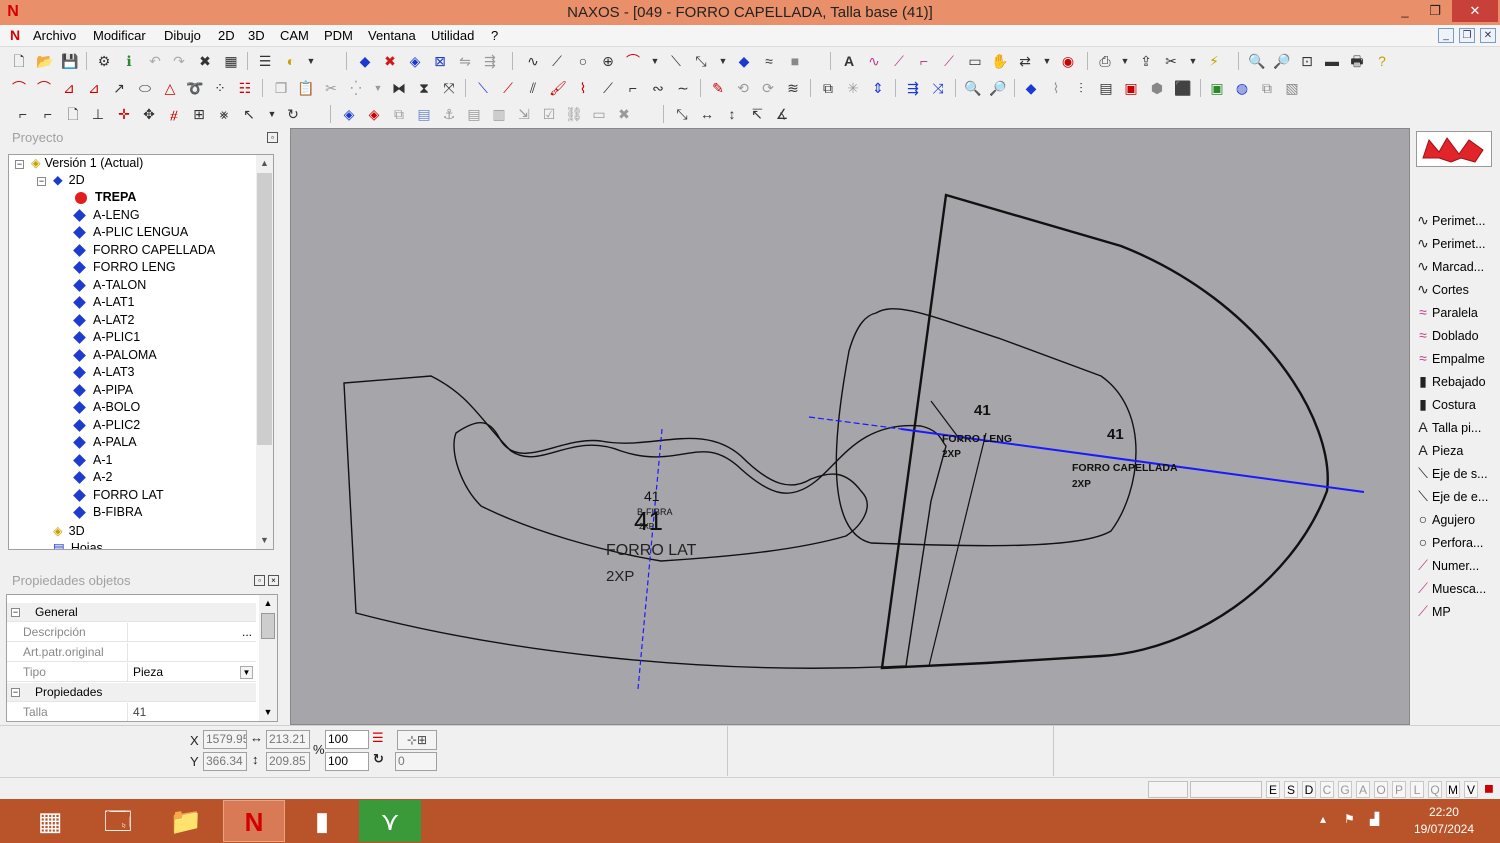 This screenshot has width=1500, height=843. Describe the element at coordinates (1457, 335) in the screenshot. I see `palette-item: ≈ Doblado` at that location.